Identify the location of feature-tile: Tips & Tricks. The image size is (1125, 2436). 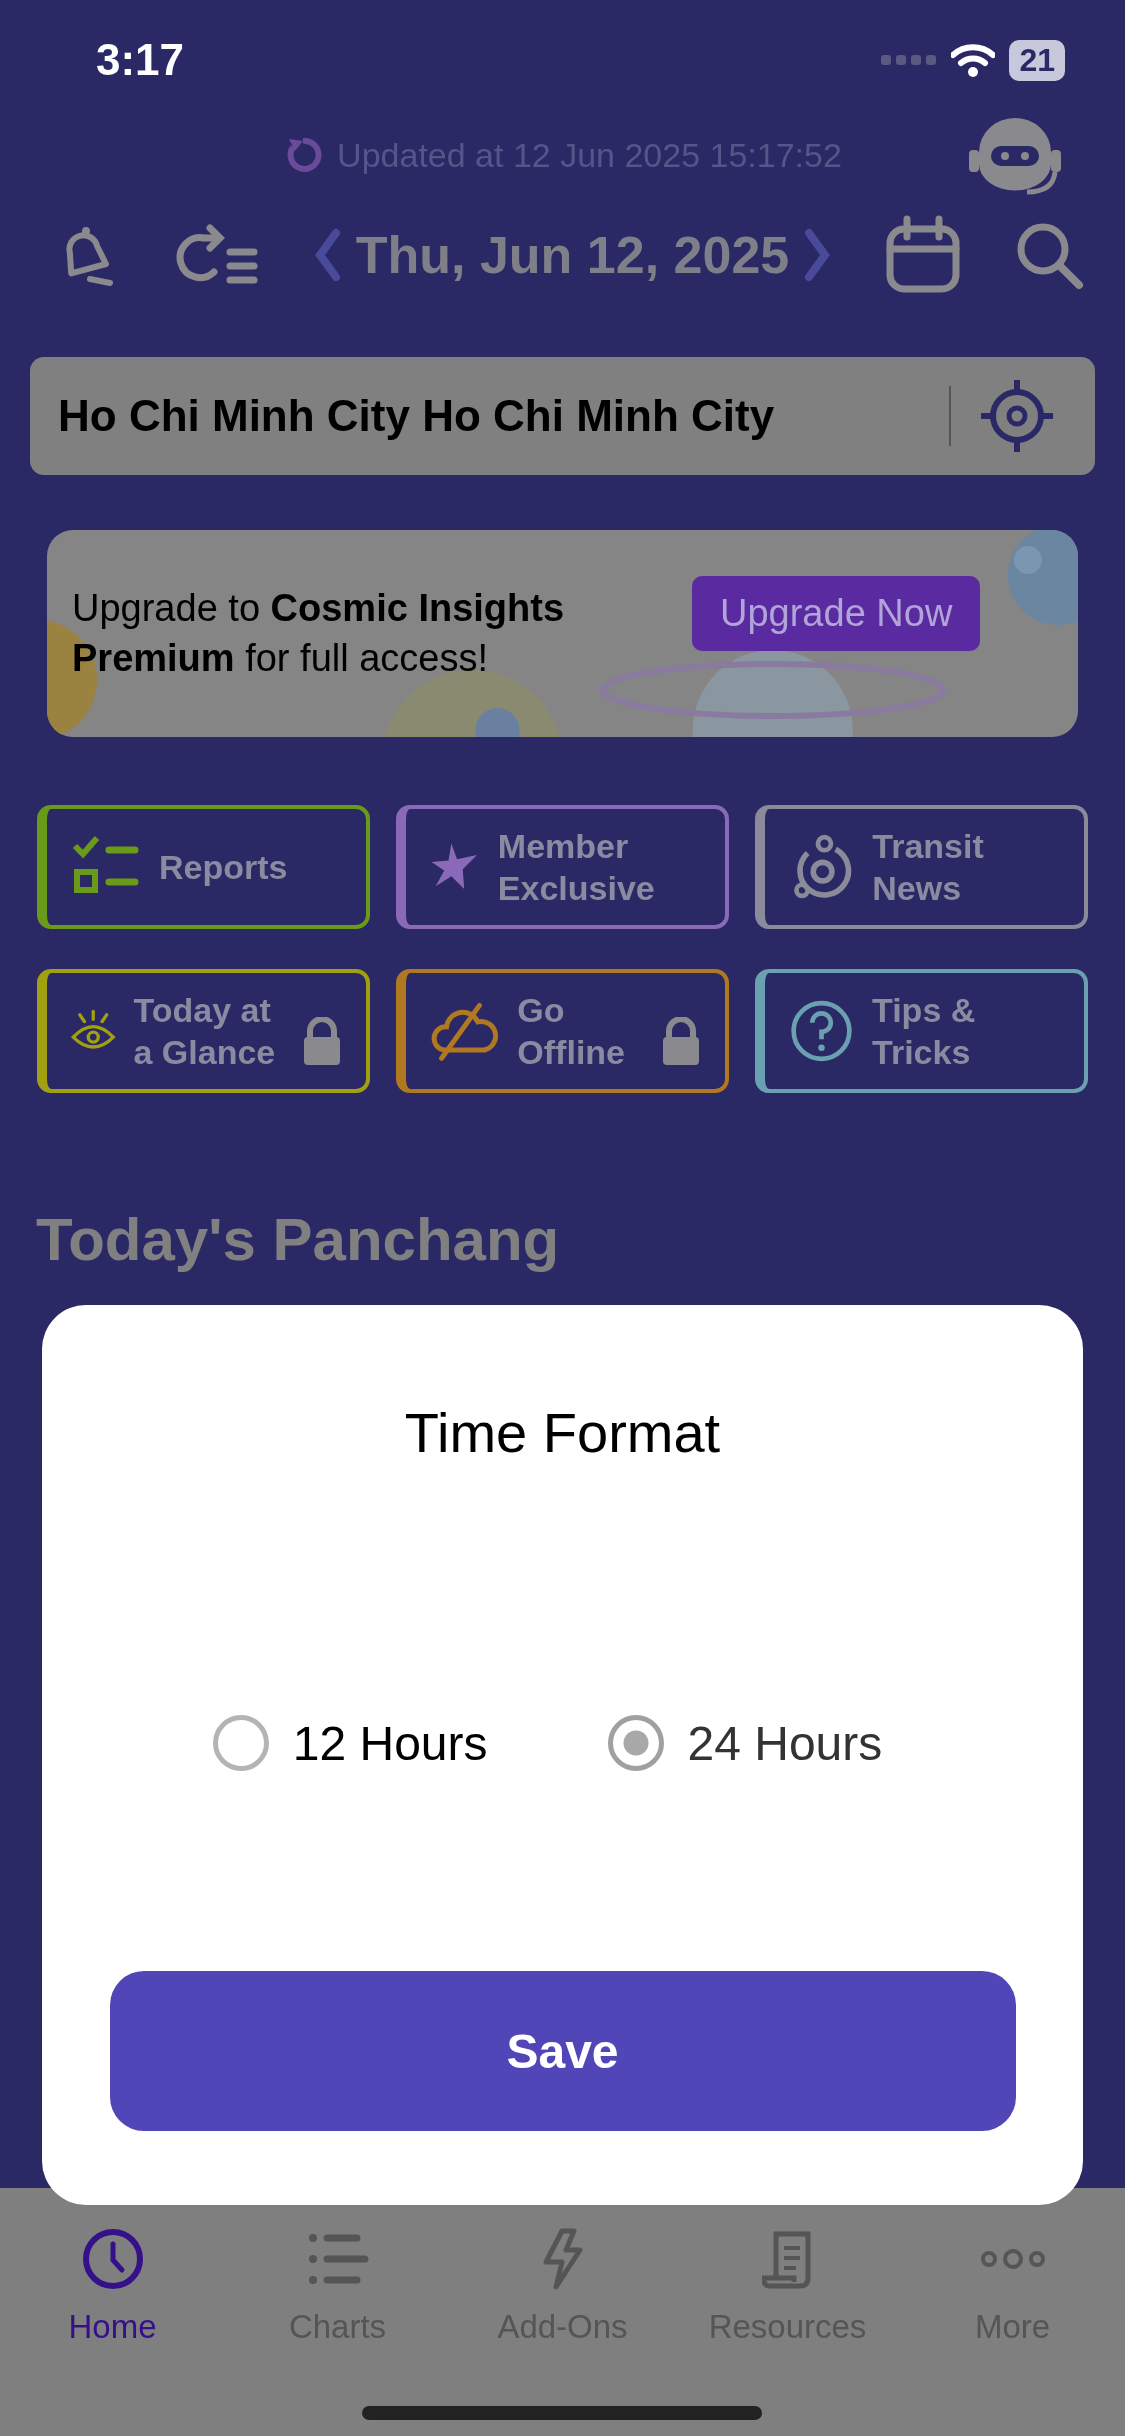
(921, 1031).